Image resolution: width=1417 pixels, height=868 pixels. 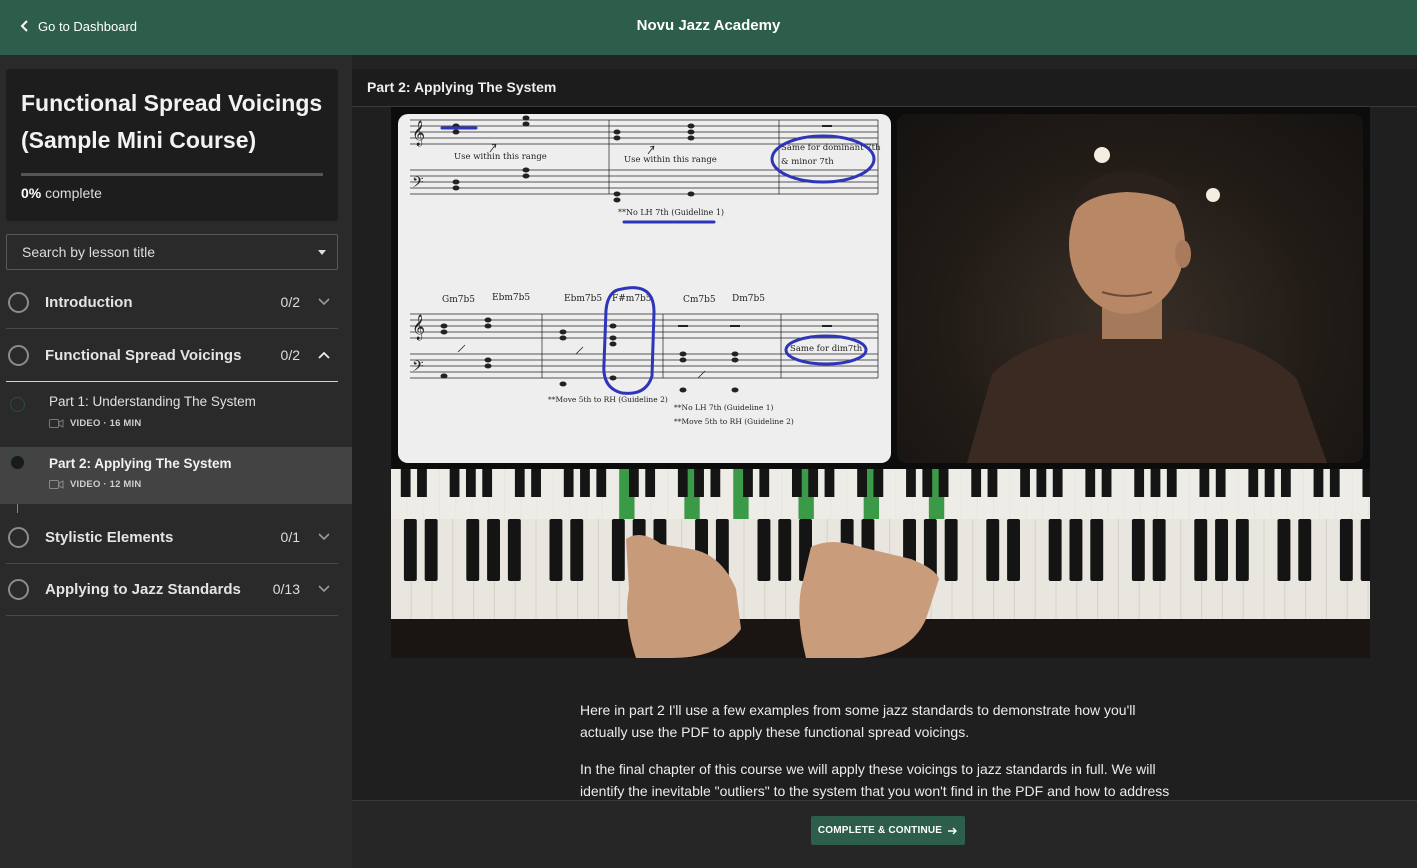 I want to click on instructor-illustration, so click(x=1147, y=305).